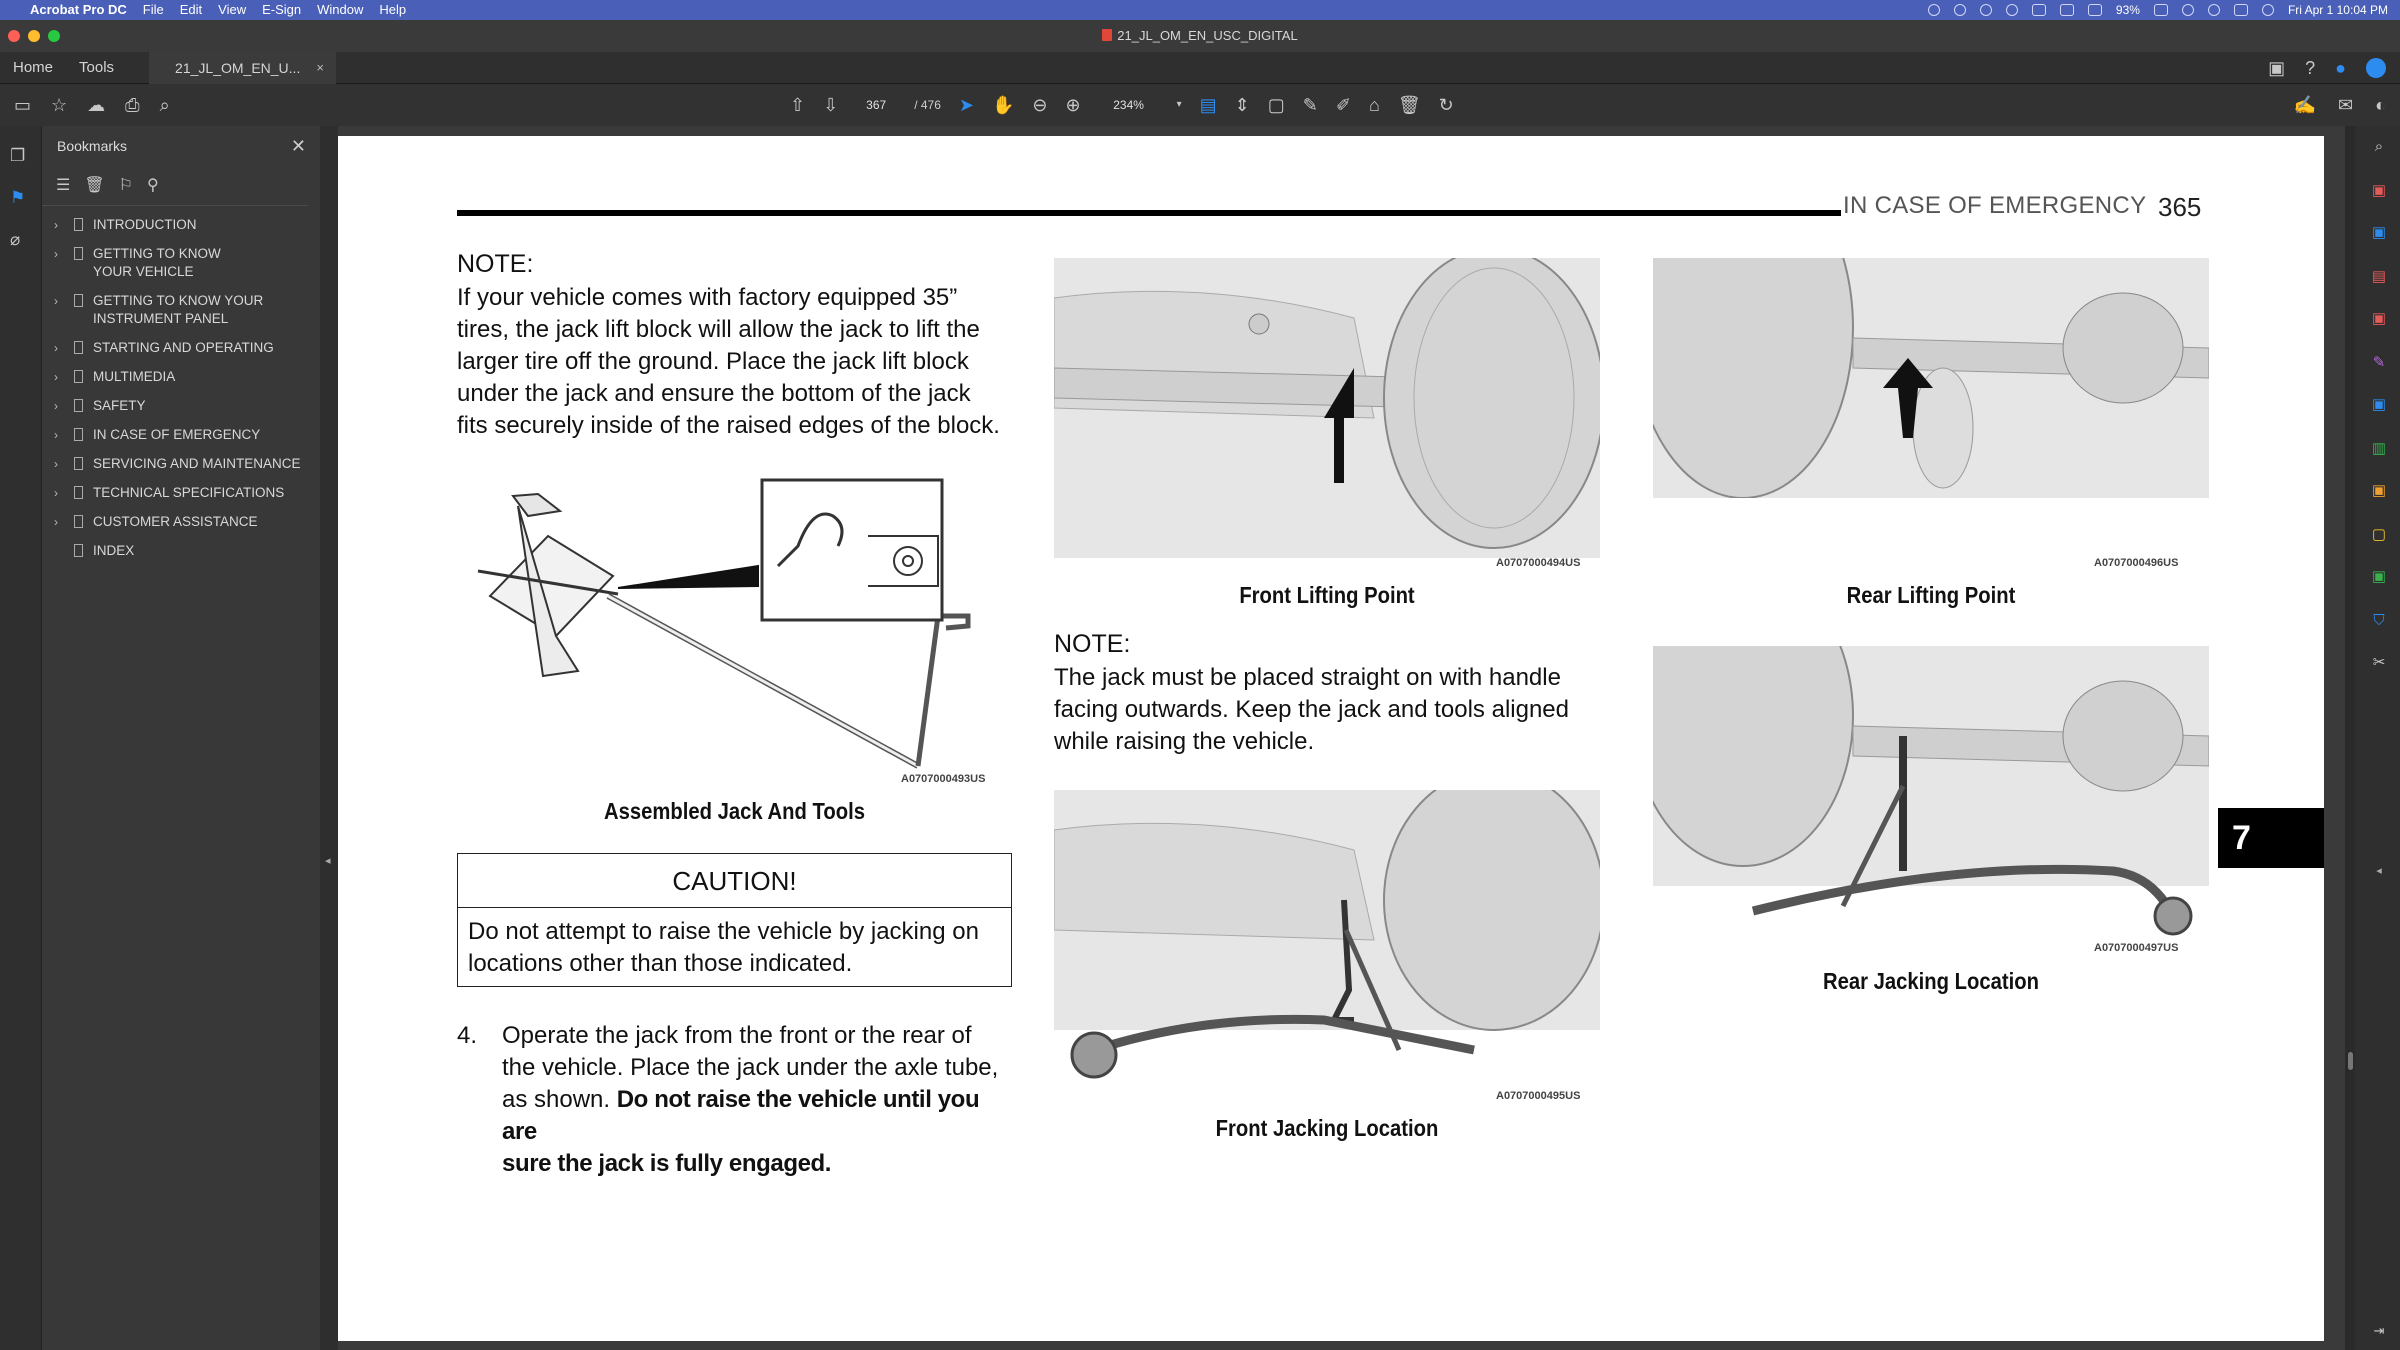 The width and height of the screenshot is (2400, 1350). I want to click on help-icon: ?, so click(2310, 68).